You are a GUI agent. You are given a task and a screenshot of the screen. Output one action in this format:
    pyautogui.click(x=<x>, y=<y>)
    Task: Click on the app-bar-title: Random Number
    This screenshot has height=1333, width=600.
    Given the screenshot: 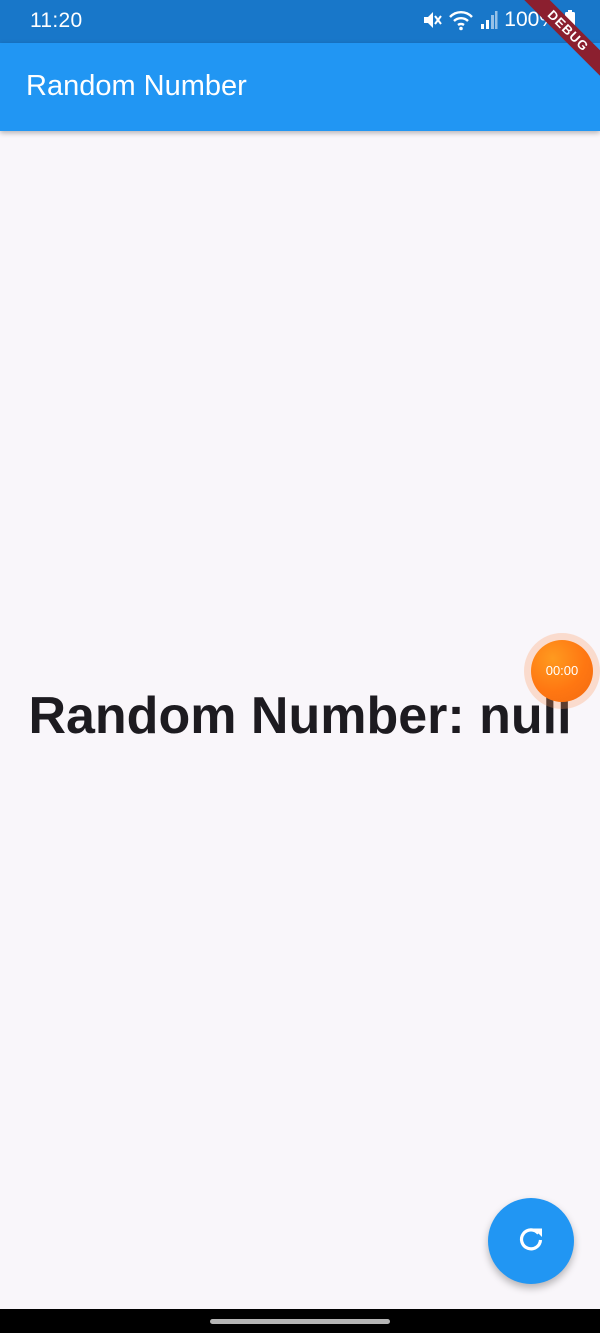 What is the action you would take?
    pyautogui.click(x=136, y=86)
    